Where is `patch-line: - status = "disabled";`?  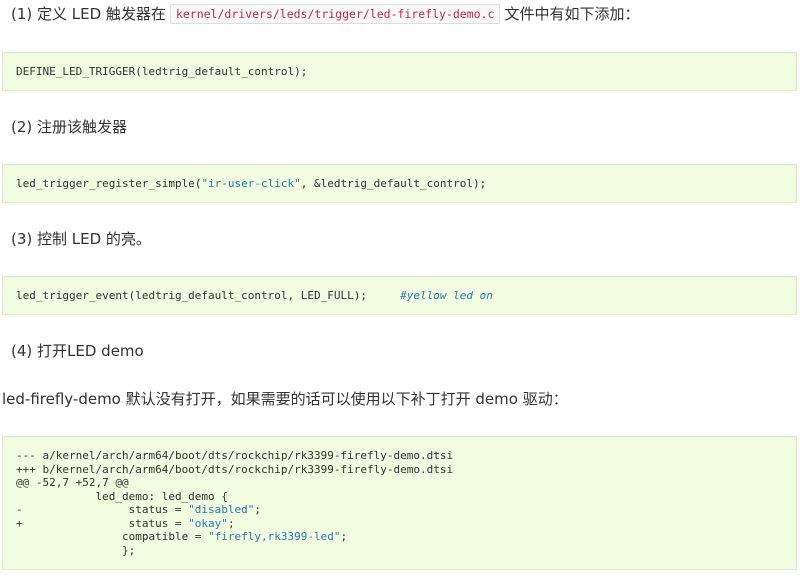
patch-line: - status = "disabled"; is located at coordinates (399, 510).